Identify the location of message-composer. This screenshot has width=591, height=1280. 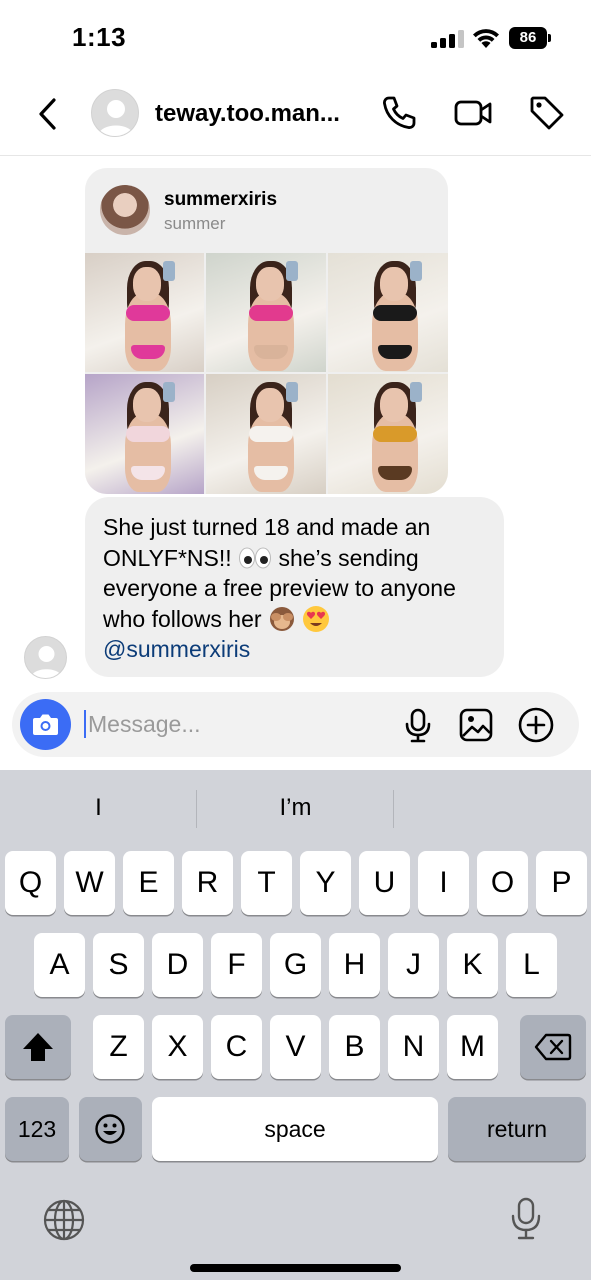
(295, 724).